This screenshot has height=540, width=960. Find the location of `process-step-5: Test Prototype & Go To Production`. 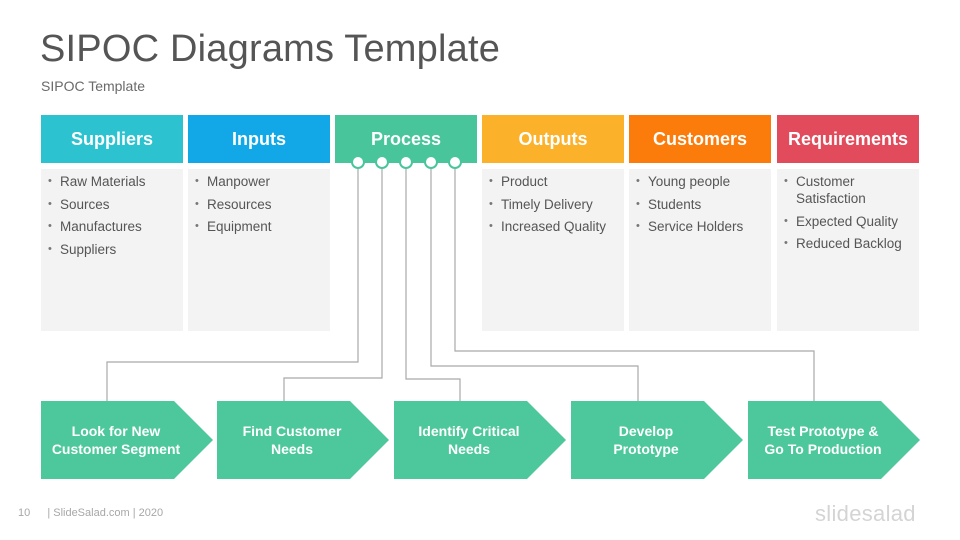

process-step-5: Test Prototype & Go To Production is located at coordinates (834, 440).